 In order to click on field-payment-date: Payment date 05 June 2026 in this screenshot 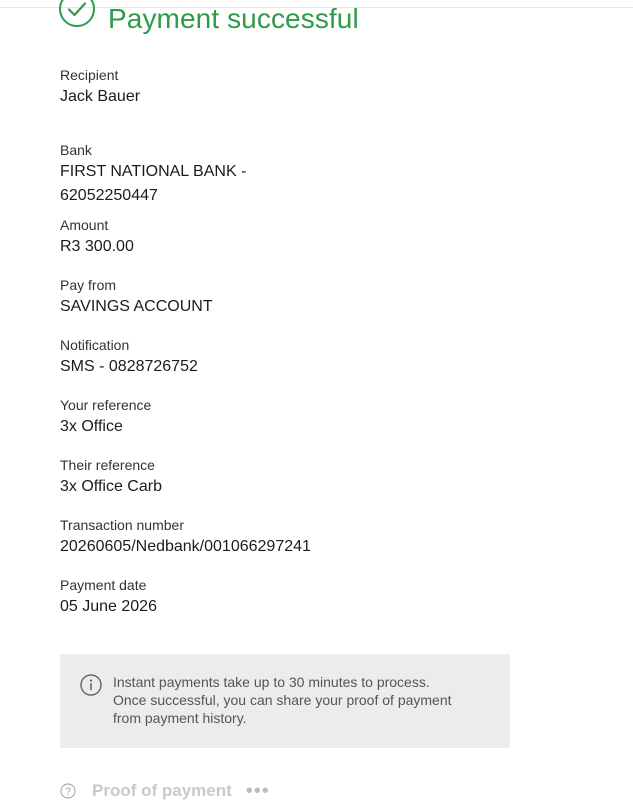, I will do `click(290, 597)`.